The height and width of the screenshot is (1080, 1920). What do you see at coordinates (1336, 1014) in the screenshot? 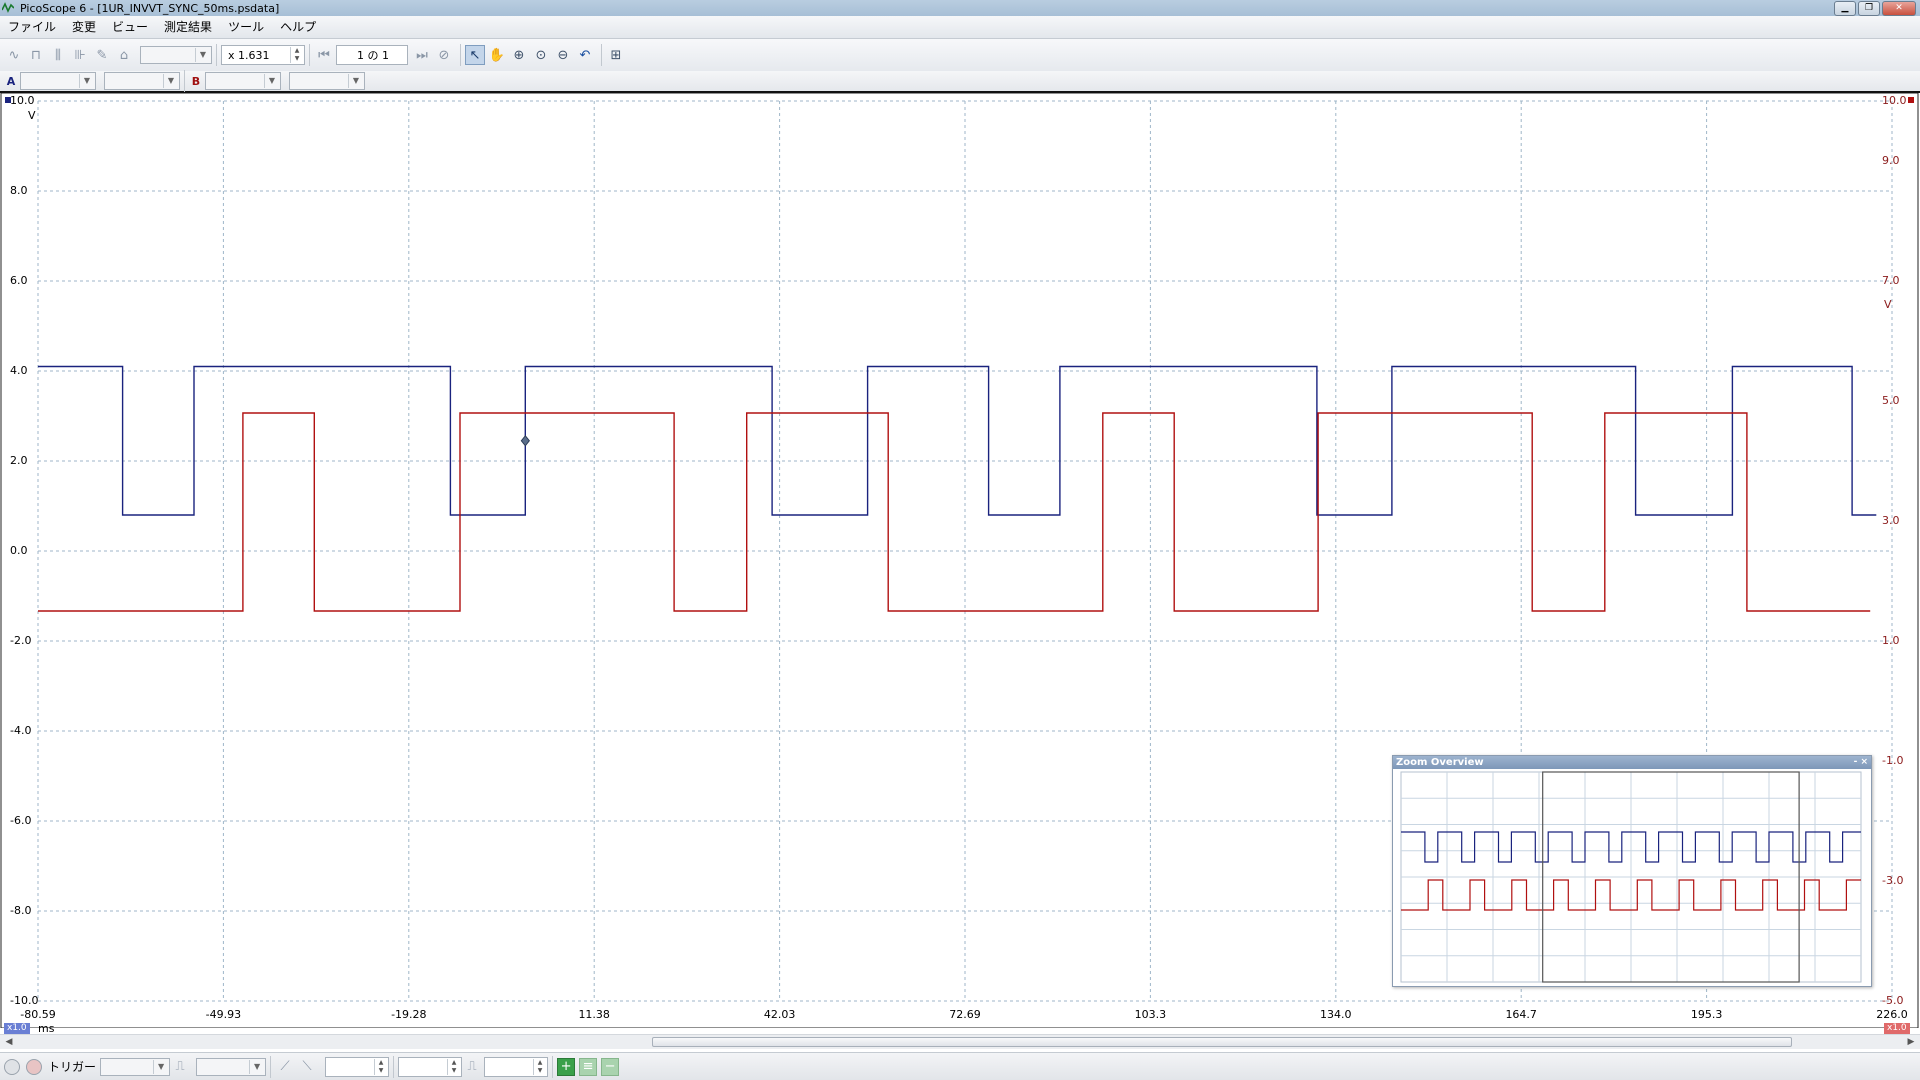
I see `time-axis-tick: 134.0` at bounding box center [1336, 1014].